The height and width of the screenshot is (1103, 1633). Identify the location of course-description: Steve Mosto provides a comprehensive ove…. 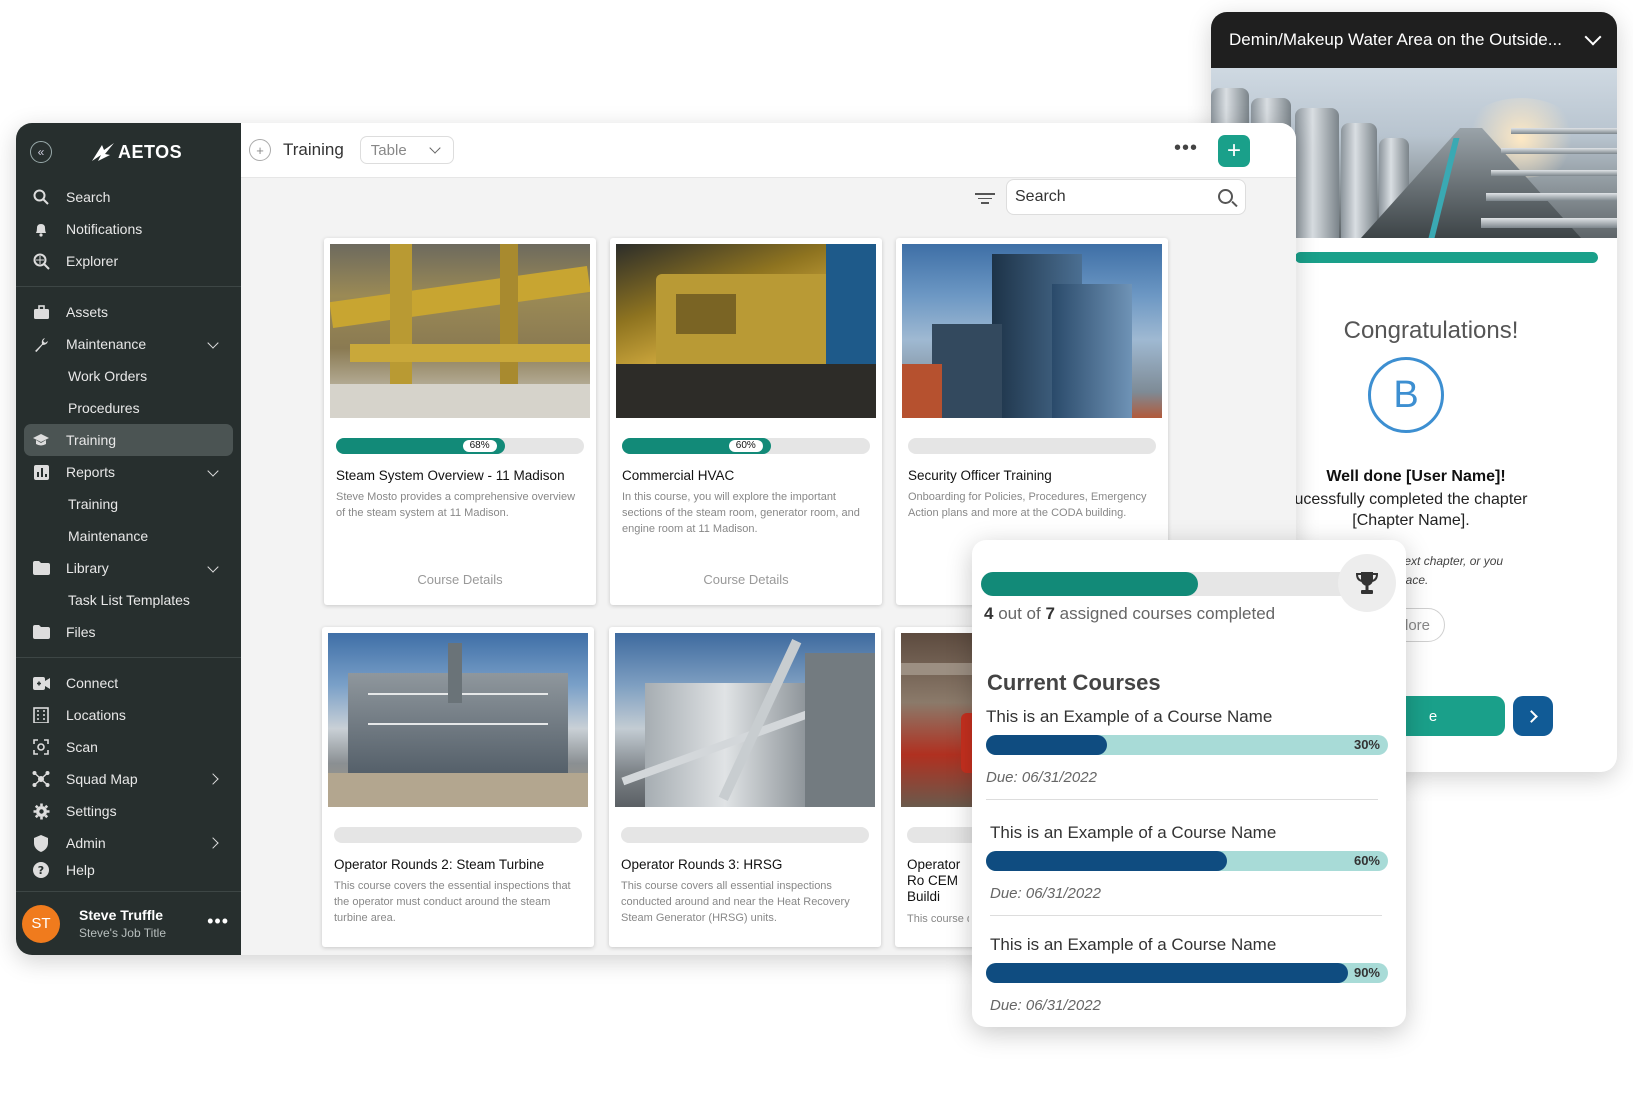
(456, 505).